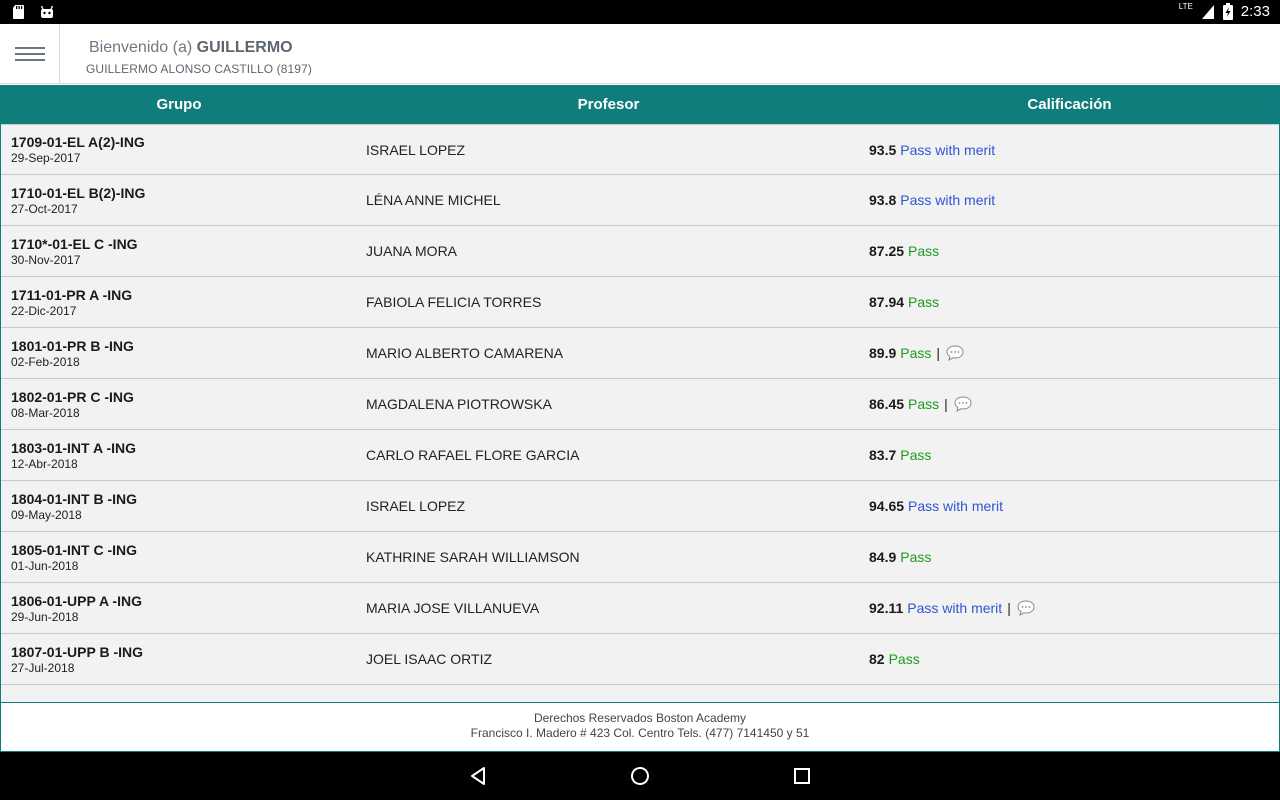 This screenshot has width=1280, height=800. I want to click on navigation-bar, so click(640, 776).